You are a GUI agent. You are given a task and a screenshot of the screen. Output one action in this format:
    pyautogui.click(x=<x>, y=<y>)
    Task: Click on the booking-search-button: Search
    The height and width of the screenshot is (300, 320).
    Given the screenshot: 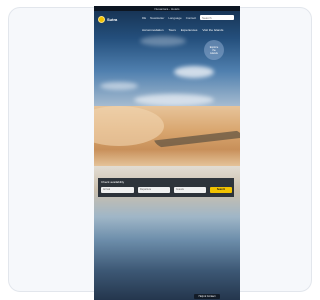 What is the action you would take?
    pyautogui.click(x=221, y=190)
    